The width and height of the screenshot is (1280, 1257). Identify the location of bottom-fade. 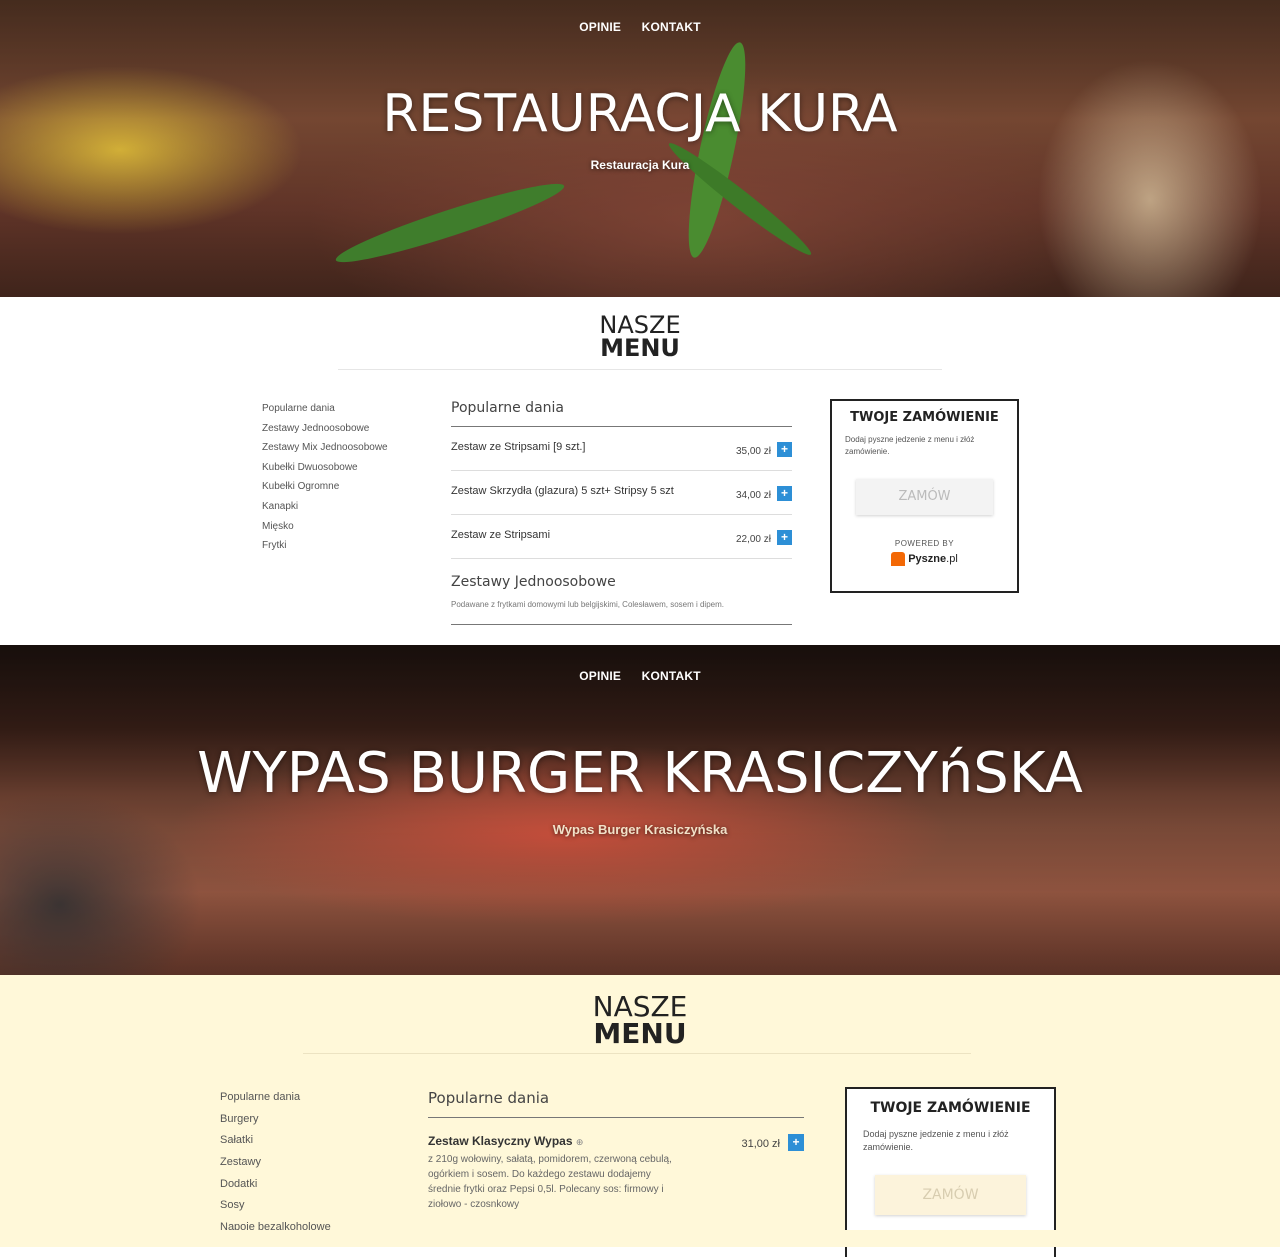
(640, 1238).